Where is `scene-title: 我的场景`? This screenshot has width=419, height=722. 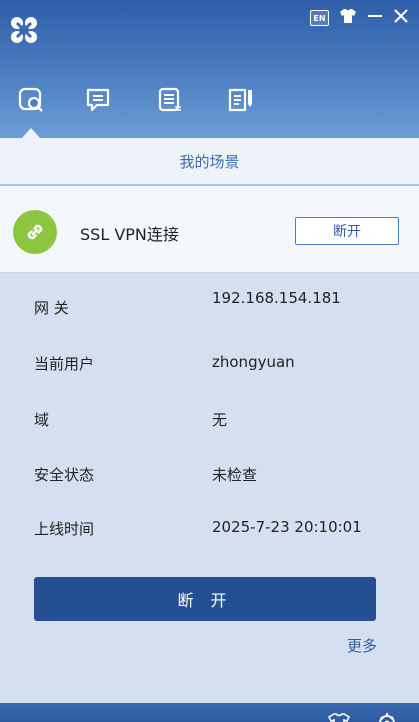
scene-title: 我的场景 is located at coordinates (209, 161).